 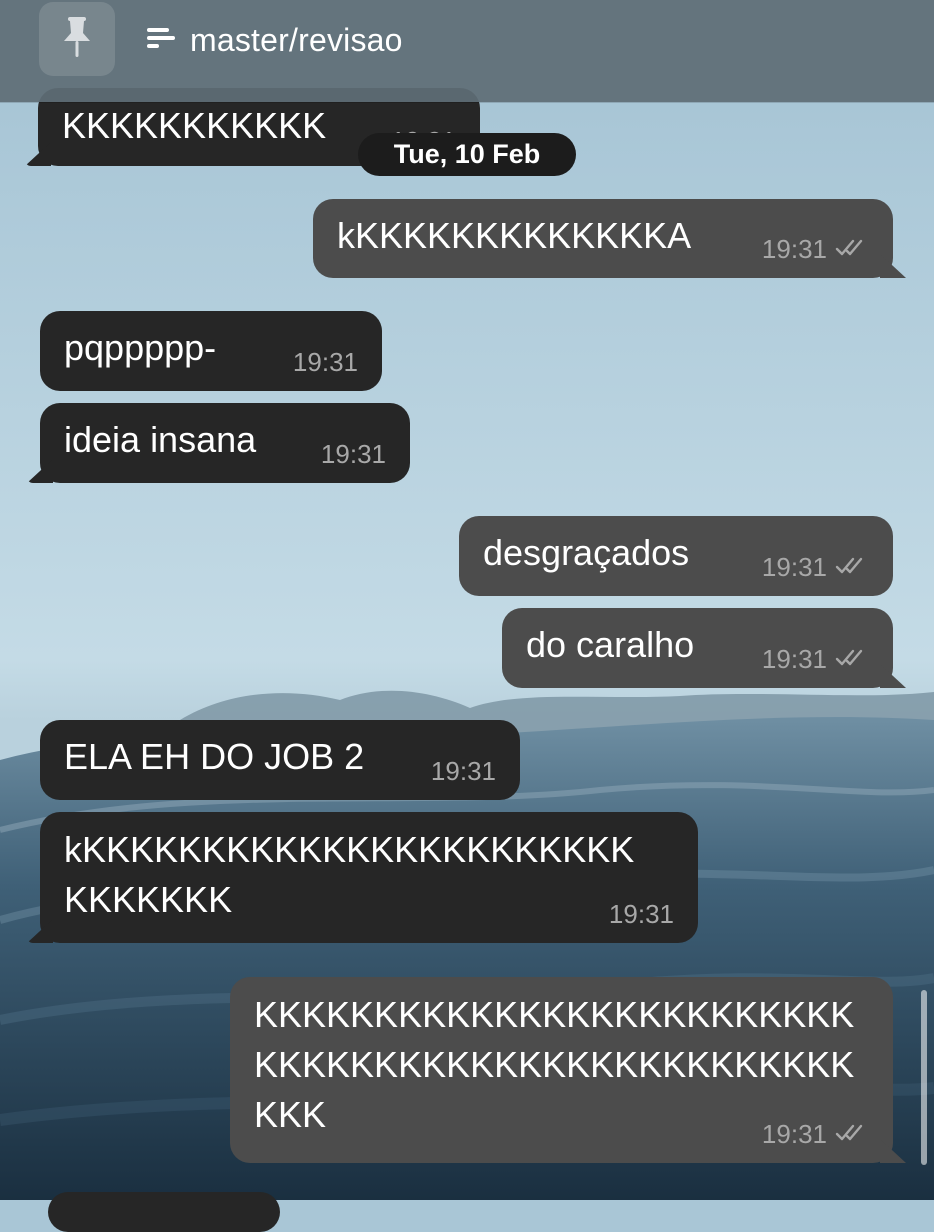 What do you see at coordinates (290, 1114) in the screenshot?
I see `message-text-line: KKK` at bounding box center [290, 1114].